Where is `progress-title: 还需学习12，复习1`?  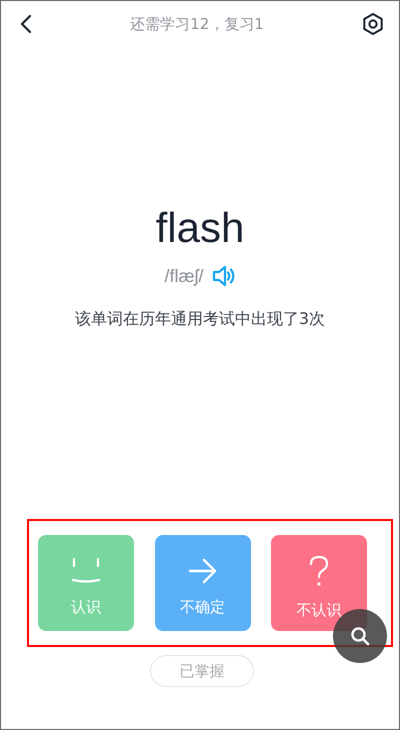 progress-title: 还需学习12，复习1 is located at coordinates (197, 24).